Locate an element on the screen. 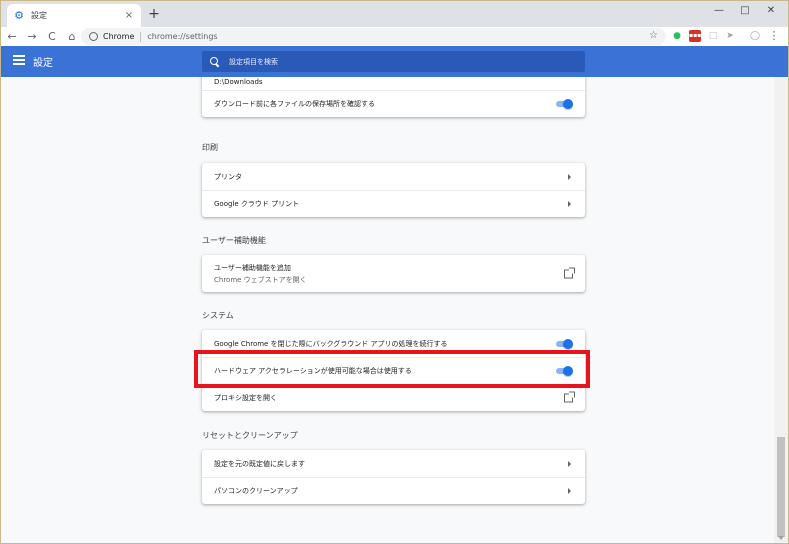 This screenshot has height=544, width=789. background-apps-label: Google Chrome を閉じた際にバックグラウンド アプリの処理を続行する is located at coordinates (331, 343).